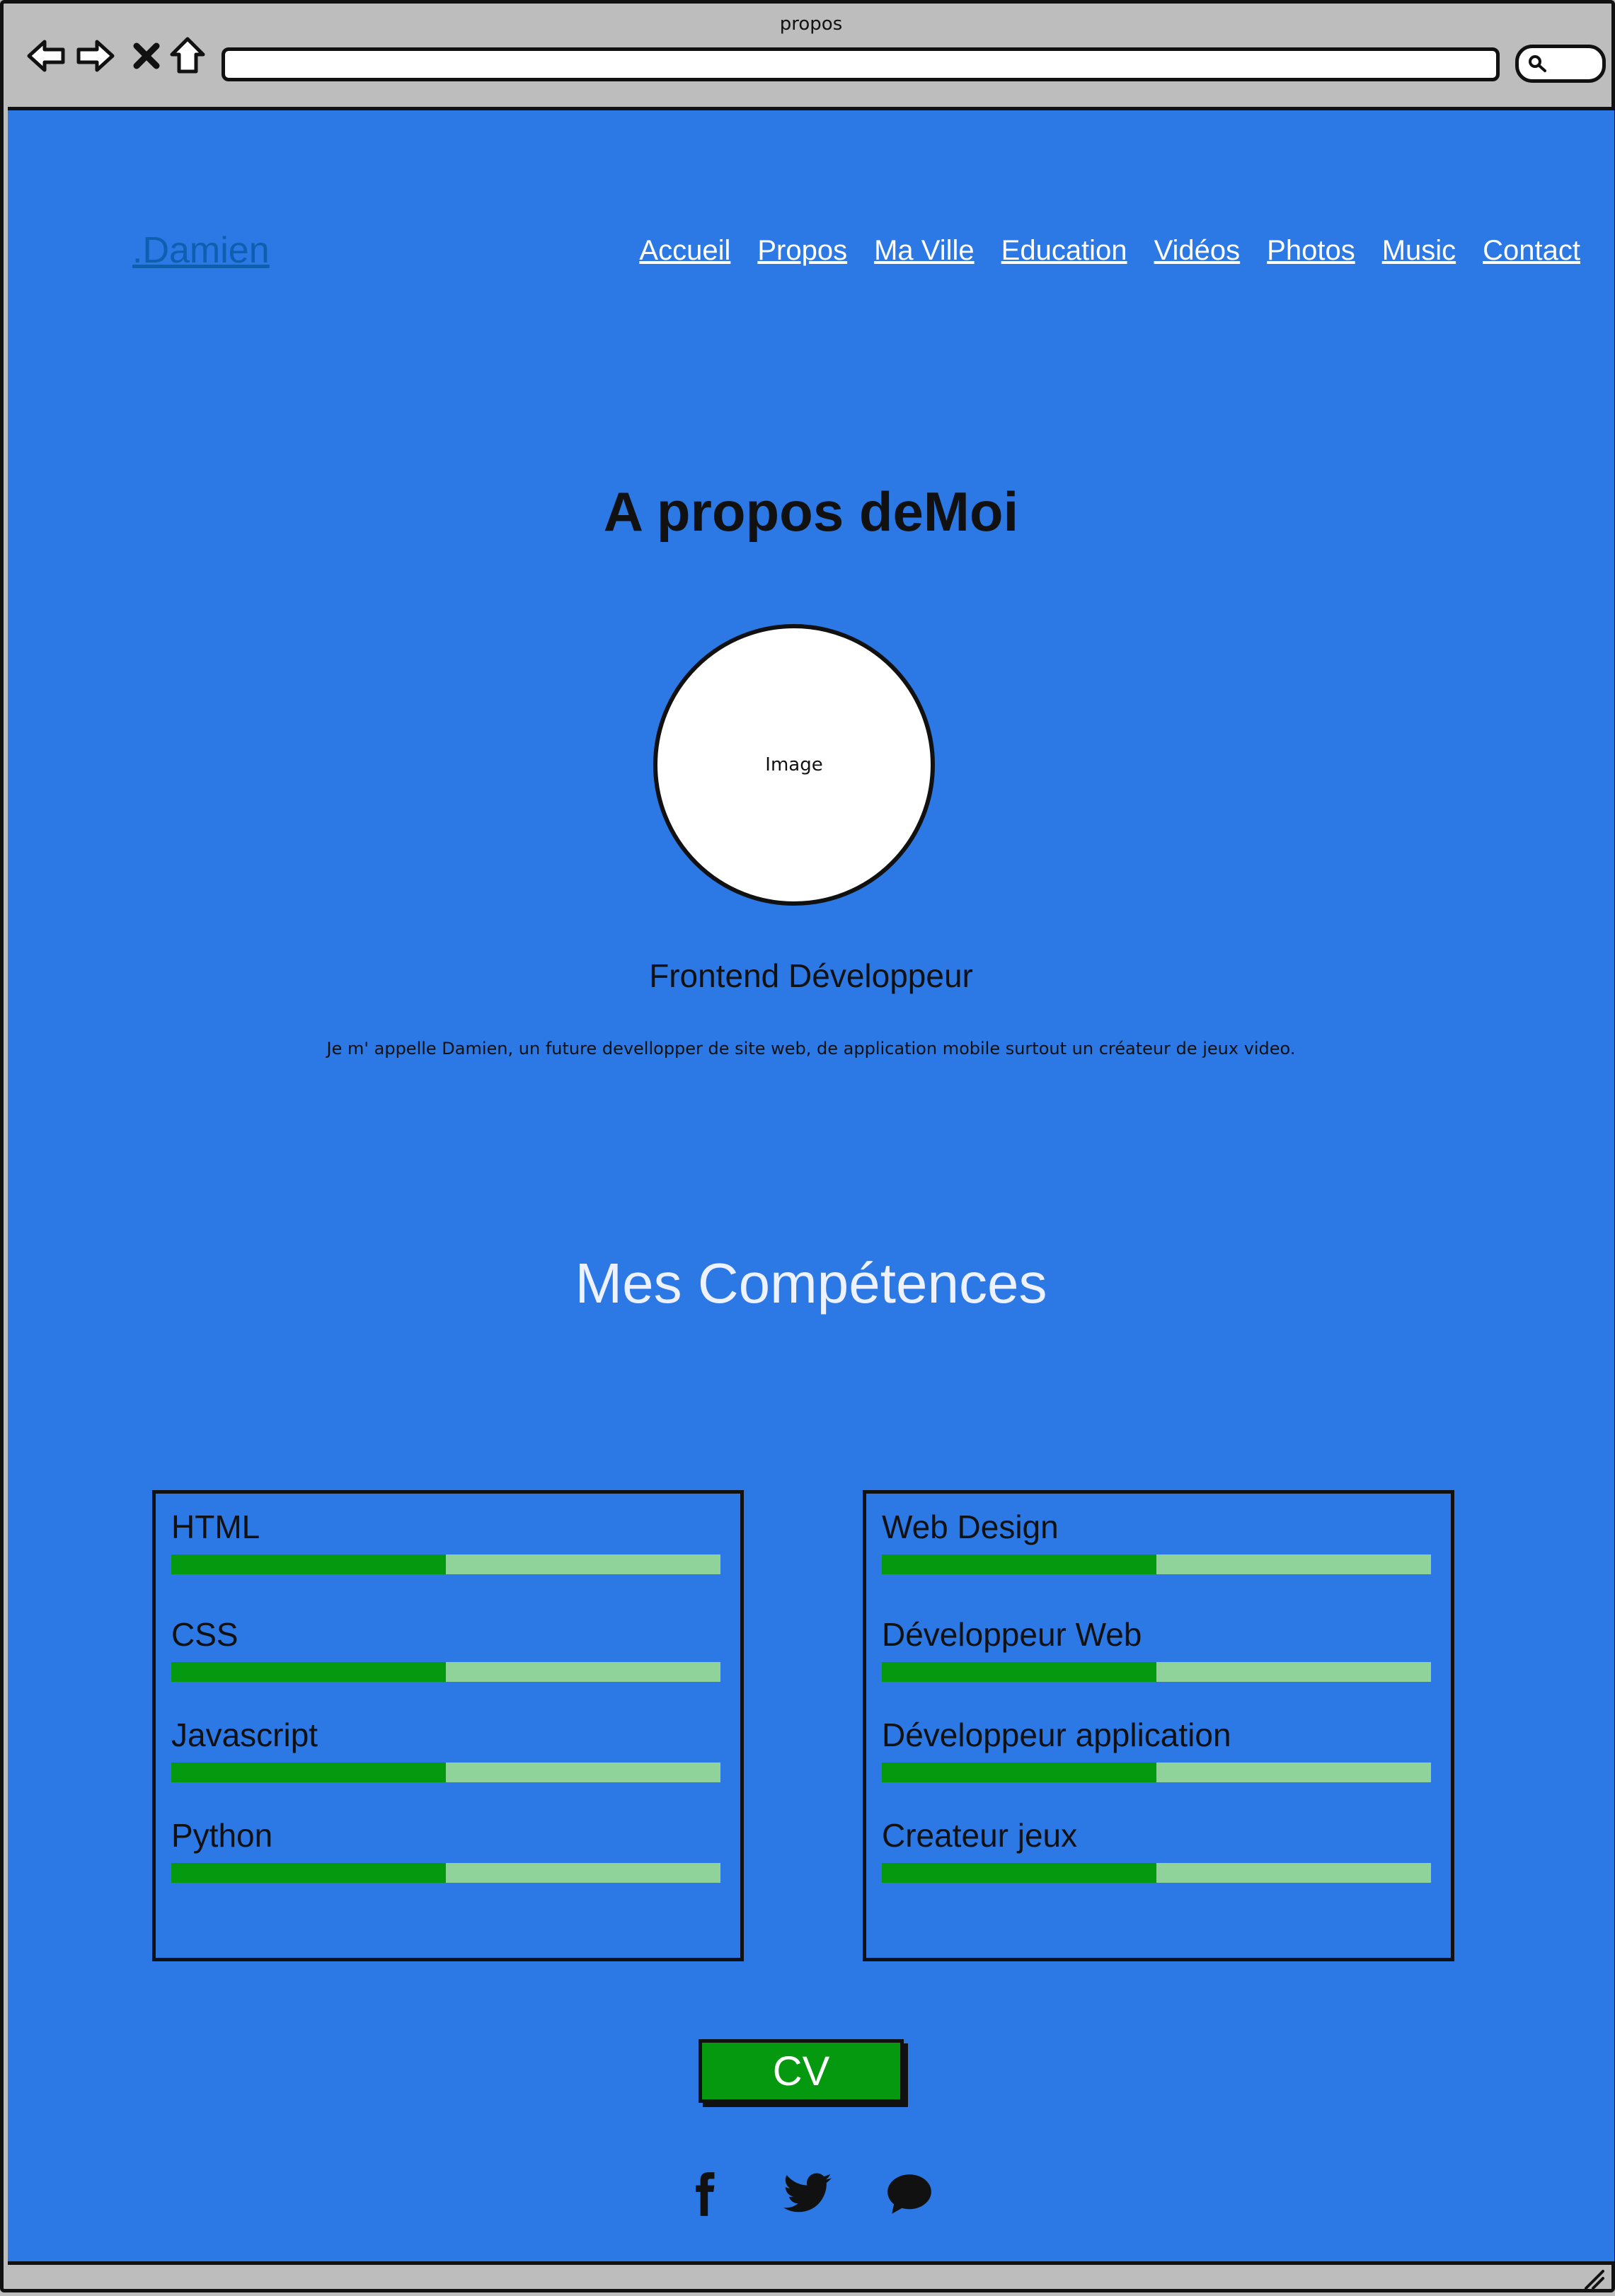 The width and height of the screenshot is (1615, 2296). Describe the element at coordinates (811, 1283) in the screenshot. I see `skills-title: Mes Compétences` at that location.